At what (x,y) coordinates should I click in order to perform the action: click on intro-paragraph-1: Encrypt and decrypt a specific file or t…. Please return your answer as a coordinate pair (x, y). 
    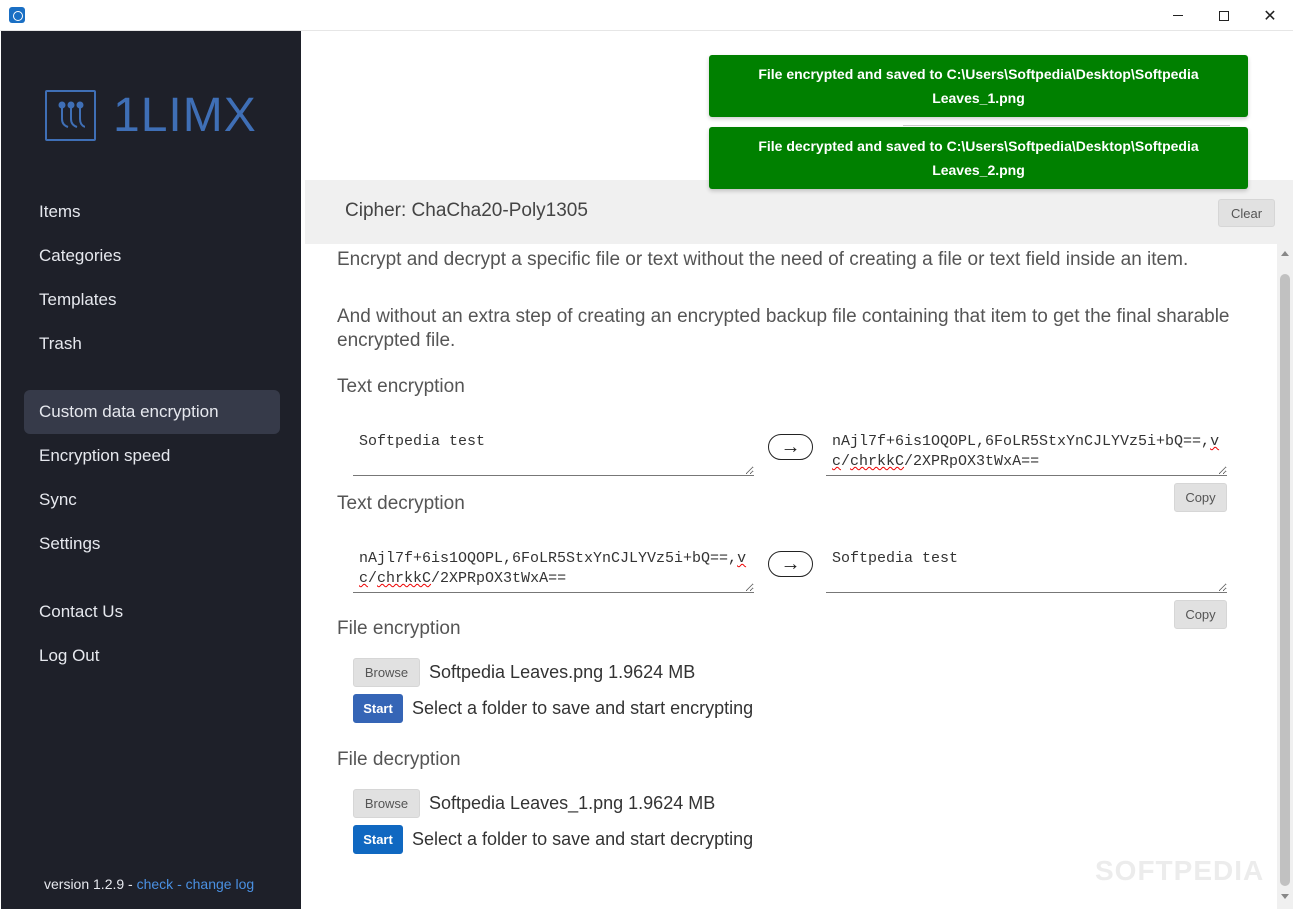
    Looking at the image, I should click on (763, 259).